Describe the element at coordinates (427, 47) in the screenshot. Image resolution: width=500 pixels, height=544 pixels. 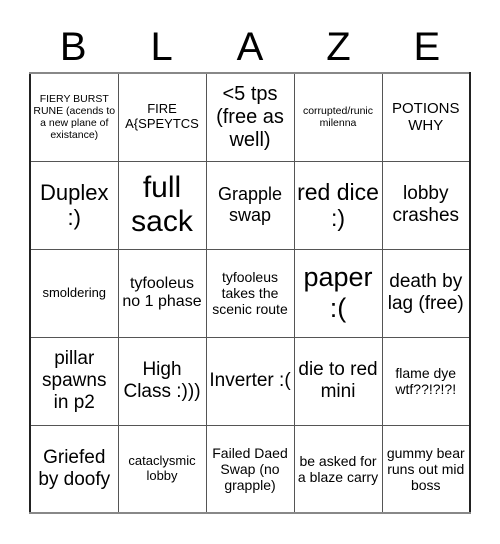
I see `header-letter-e: E` at that location.